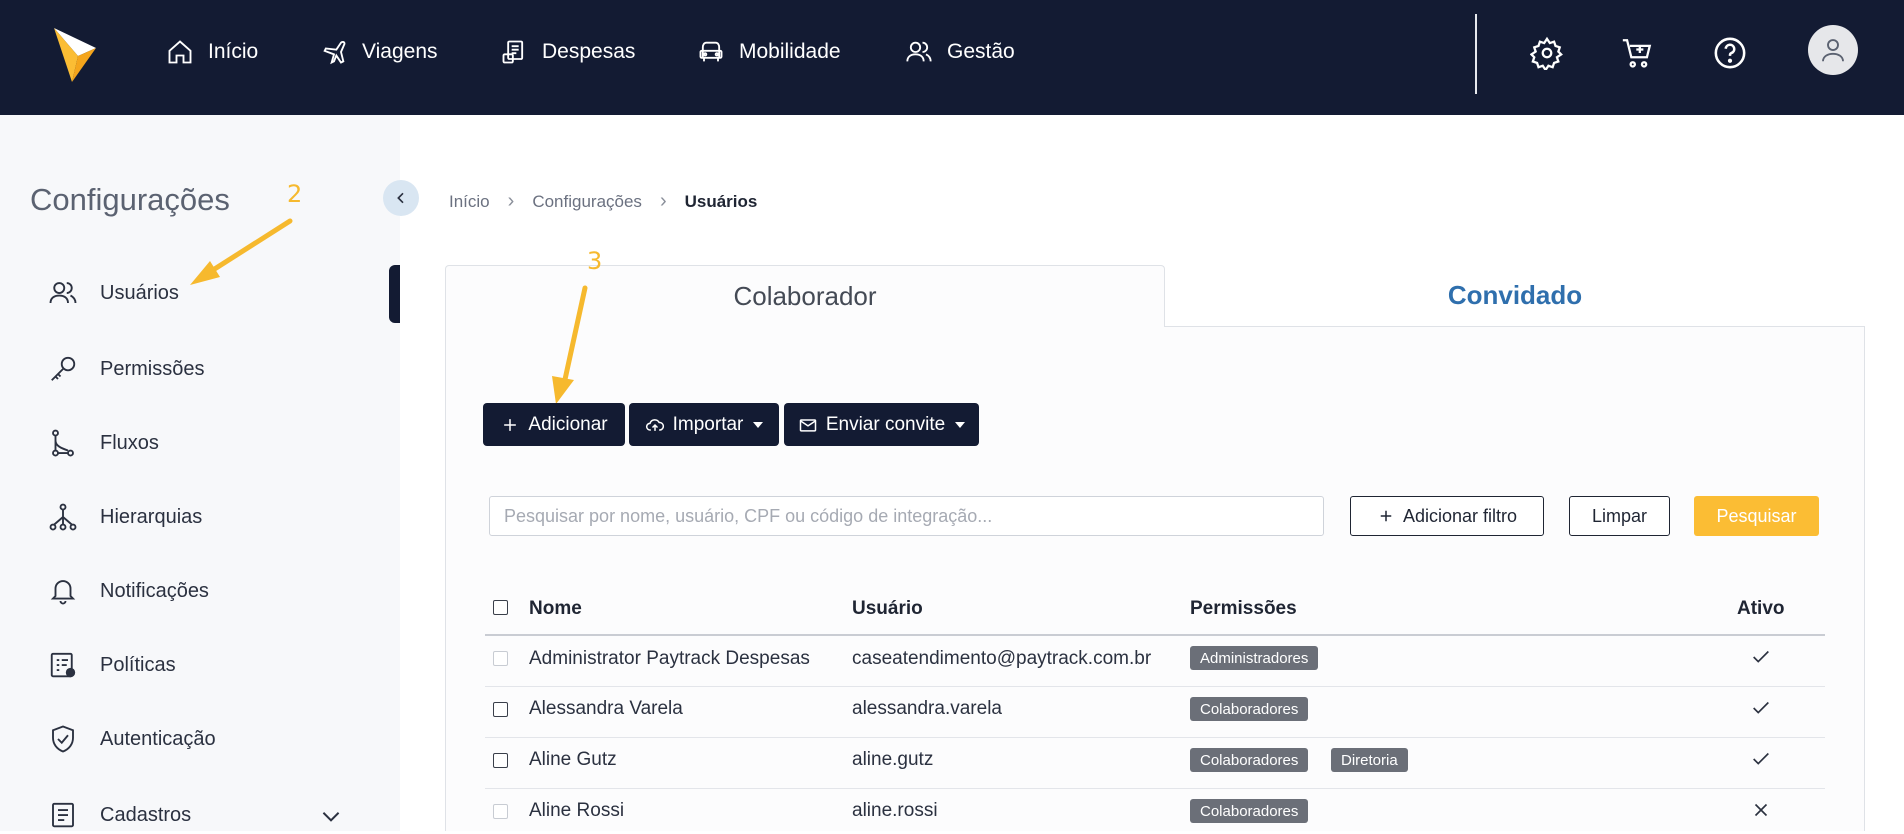 This screenshot has height=834, width=1904. What do you see at coordinates (63, 517) in the screenshot?
I see `hierarchy-icon` at bounding box center [63, 517].